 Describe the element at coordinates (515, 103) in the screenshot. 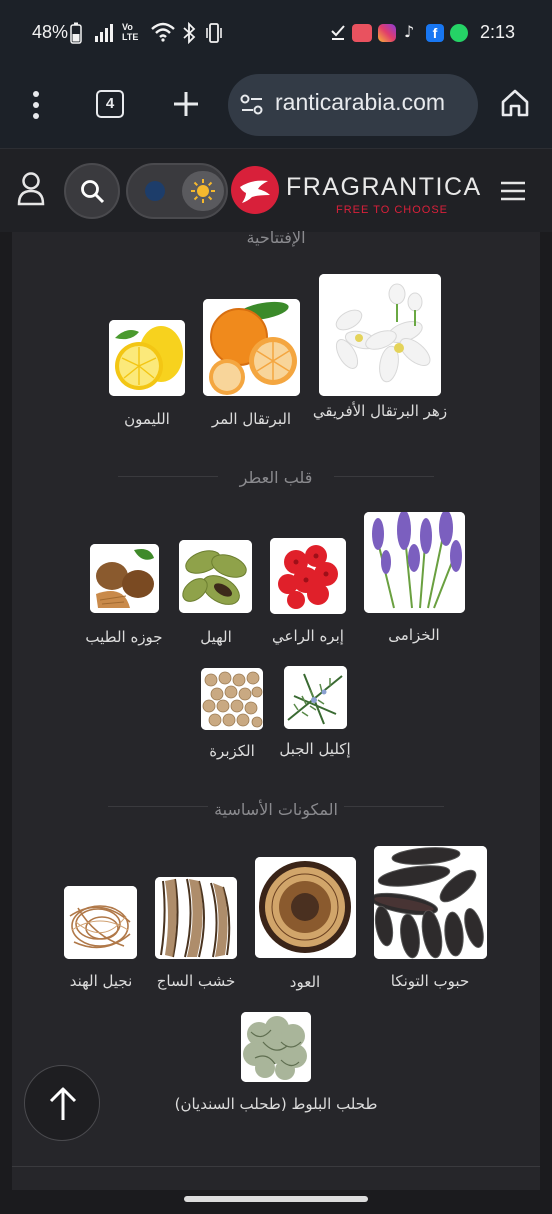

I see `home-icon` at that location.